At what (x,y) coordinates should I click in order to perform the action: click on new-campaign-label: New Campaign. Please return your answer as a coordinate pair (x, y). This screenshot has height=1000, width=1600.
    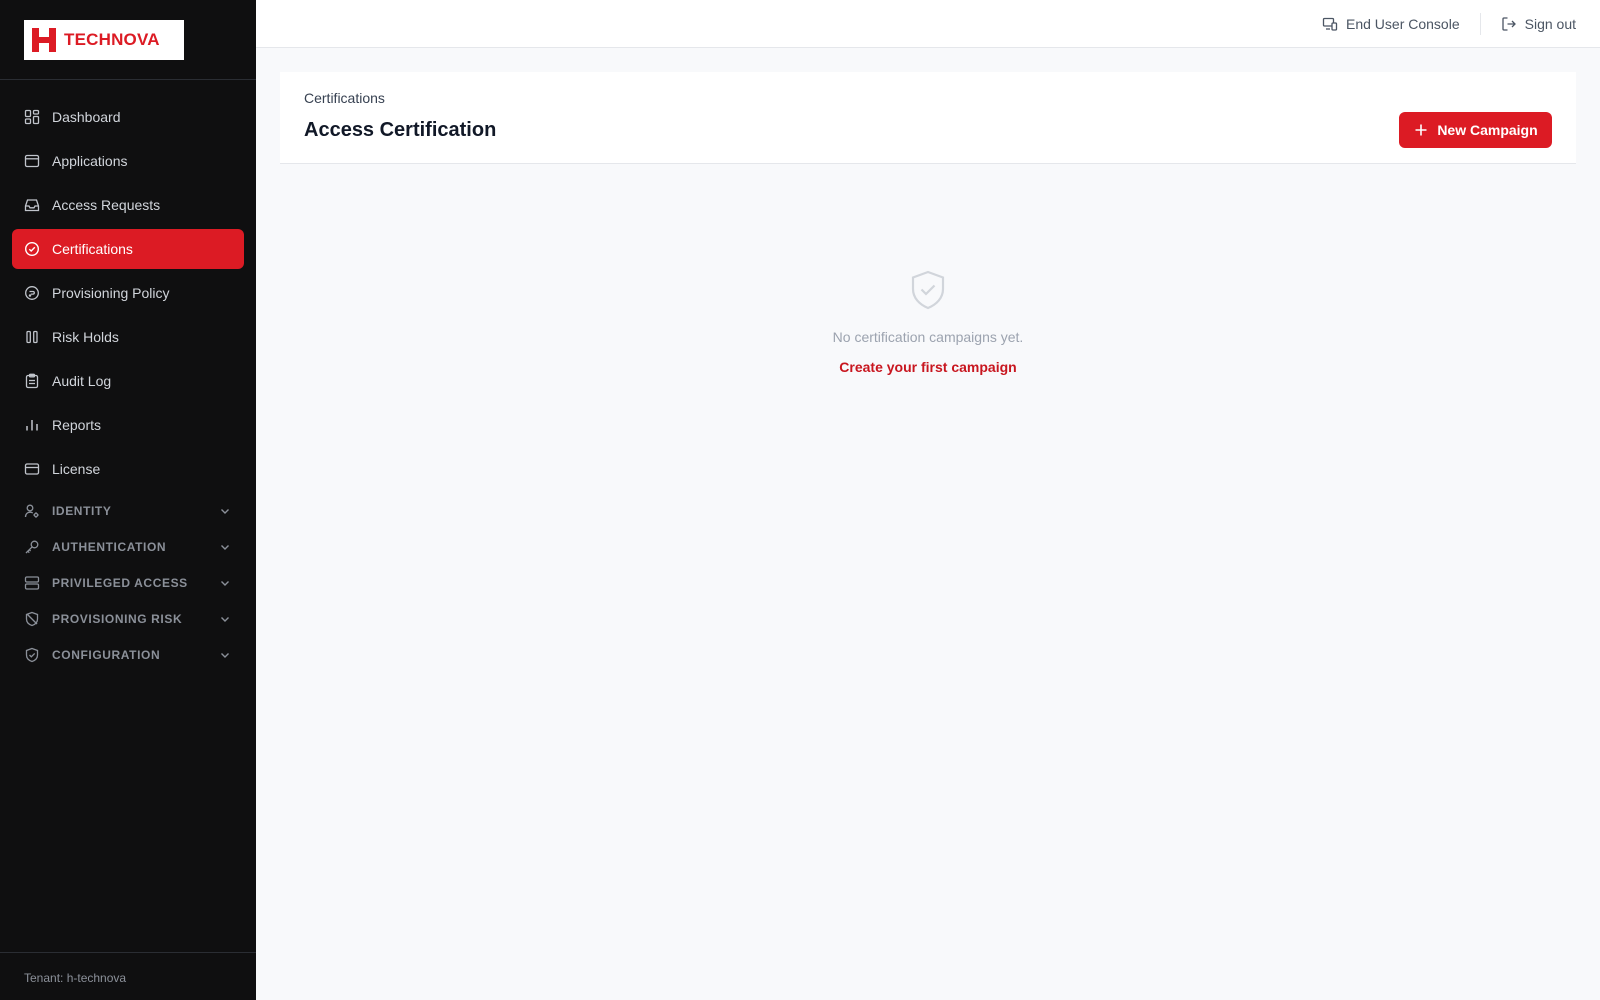
    Looking at the image, I should click on (1487, 130).